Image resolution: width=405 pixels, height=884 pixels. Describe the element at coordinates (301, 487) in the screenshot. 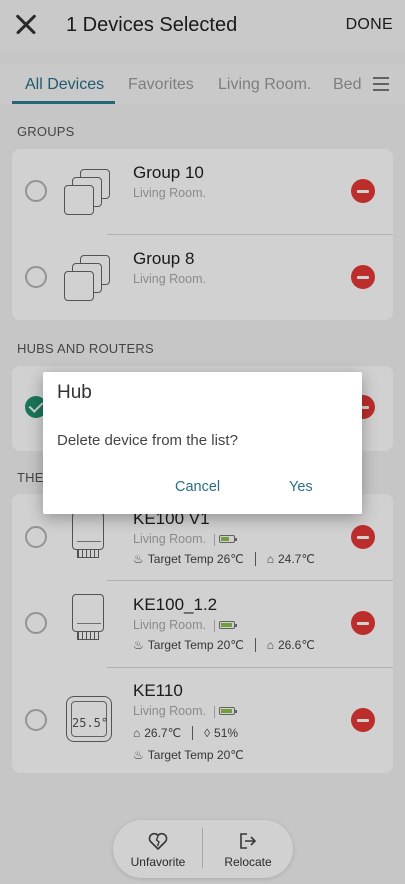

I see `yes-button: Yes` at that location.